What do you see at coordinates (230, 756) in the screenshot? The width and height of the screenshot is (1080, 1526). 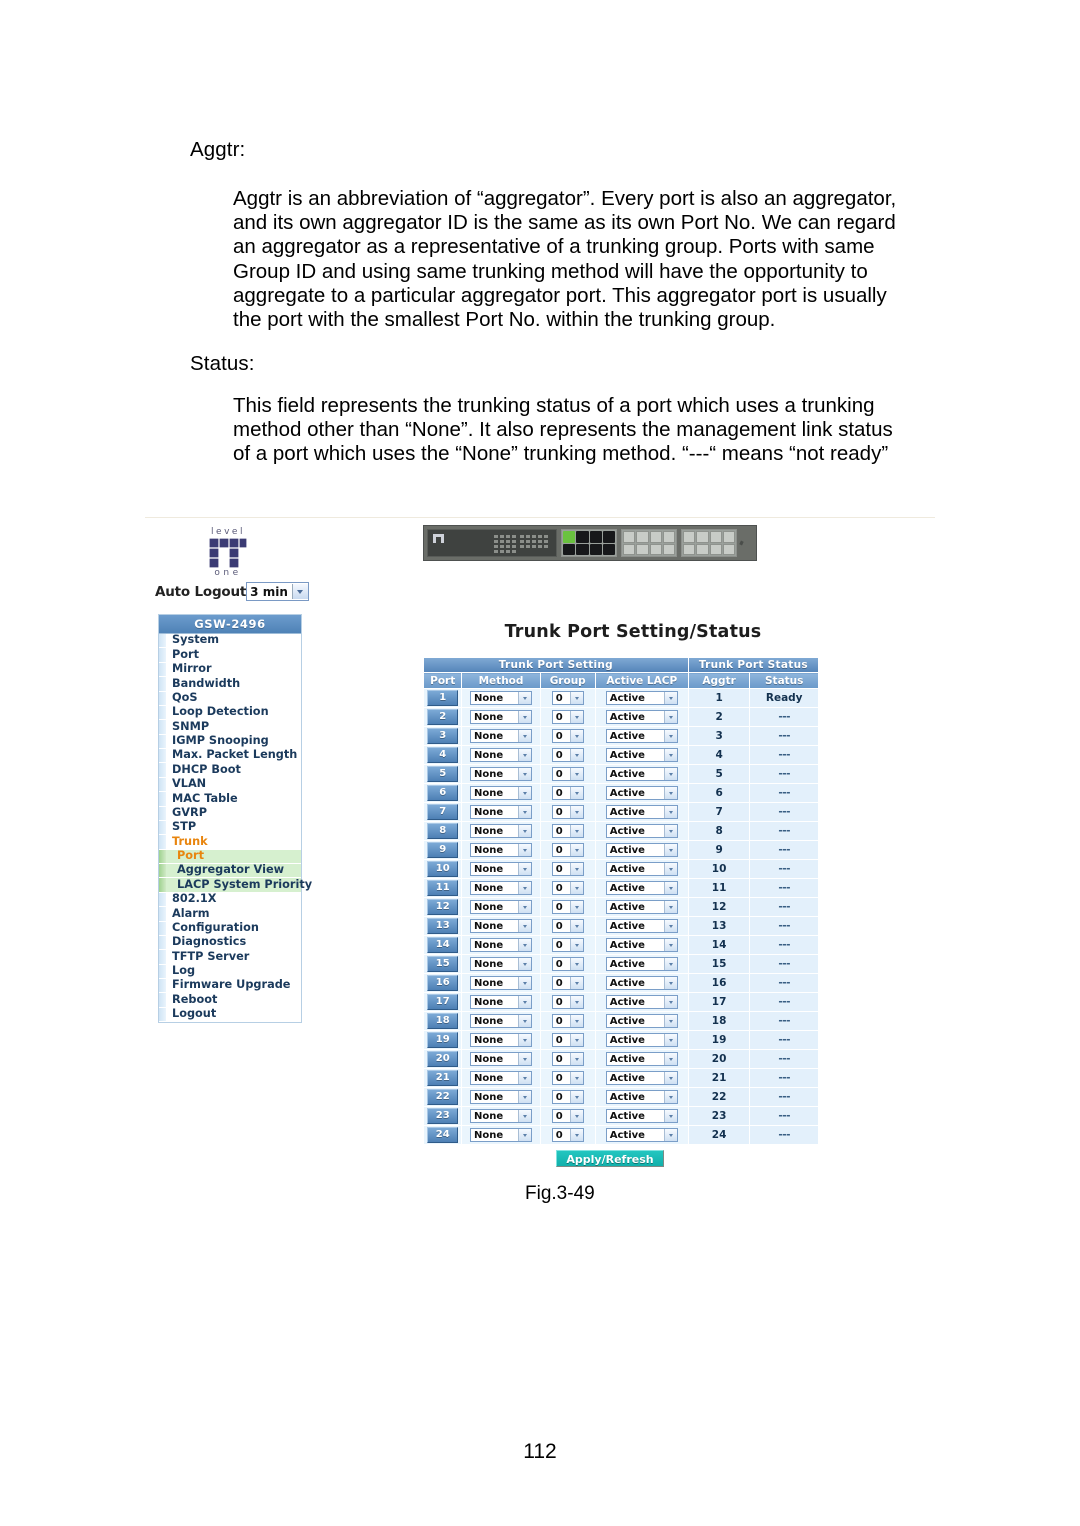 I see `sidebar-item-max-packet-length: Max. Packet Length` at bounding box center [230, 756].